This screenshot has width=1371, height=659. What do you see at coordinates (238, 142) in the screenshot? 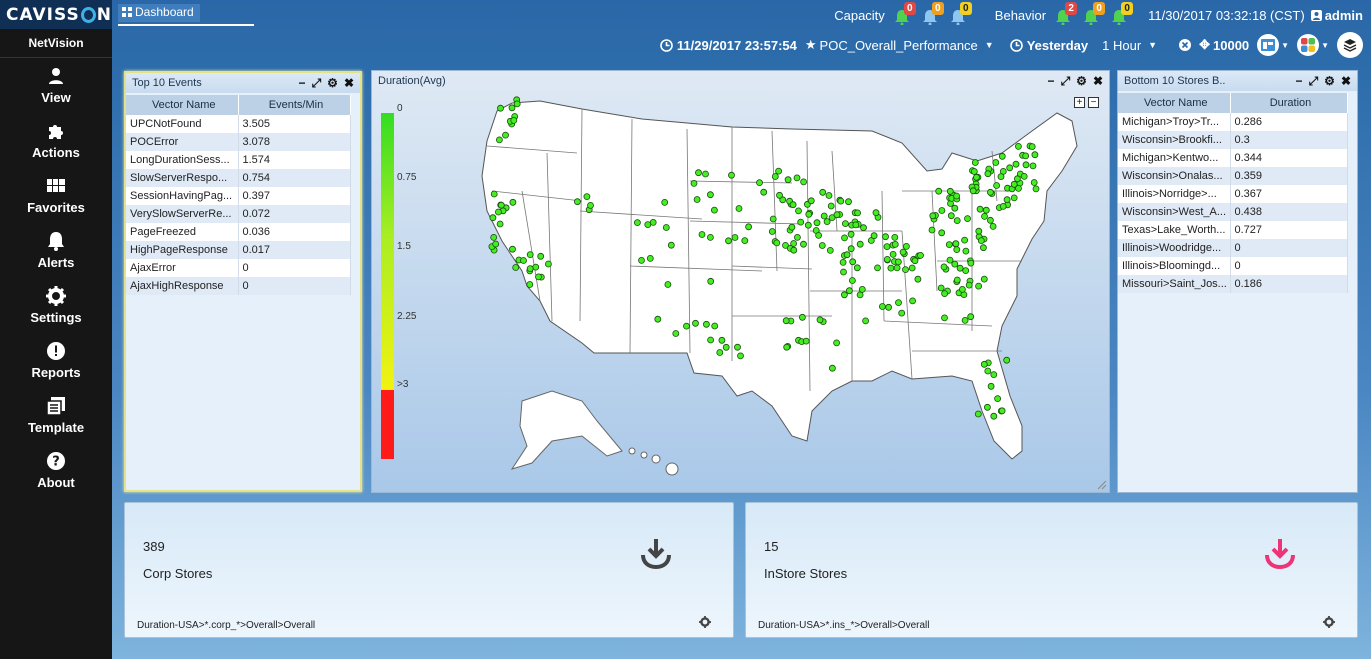
I see `table-row: POCError 3.078` at bounding box center [238, 142].